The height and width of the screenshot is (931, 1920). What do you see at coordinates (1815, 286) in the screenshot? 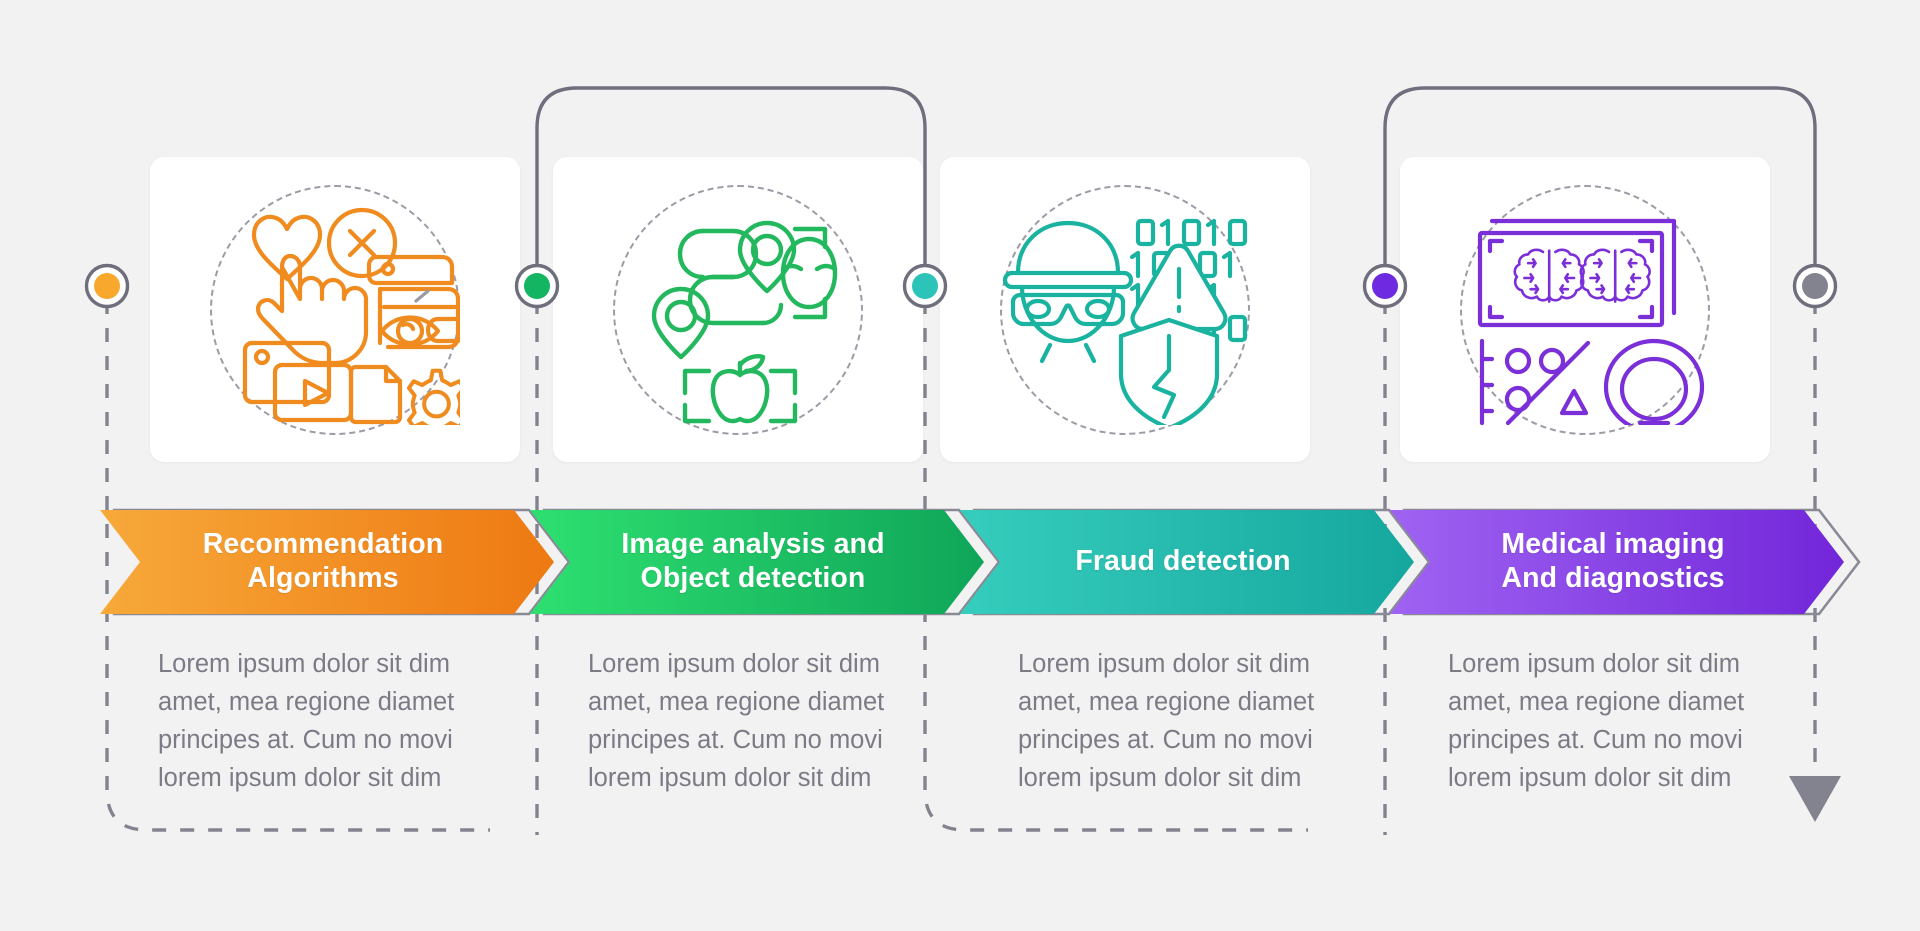
I see `node-dot-end` at bounding box center [1815, 286].